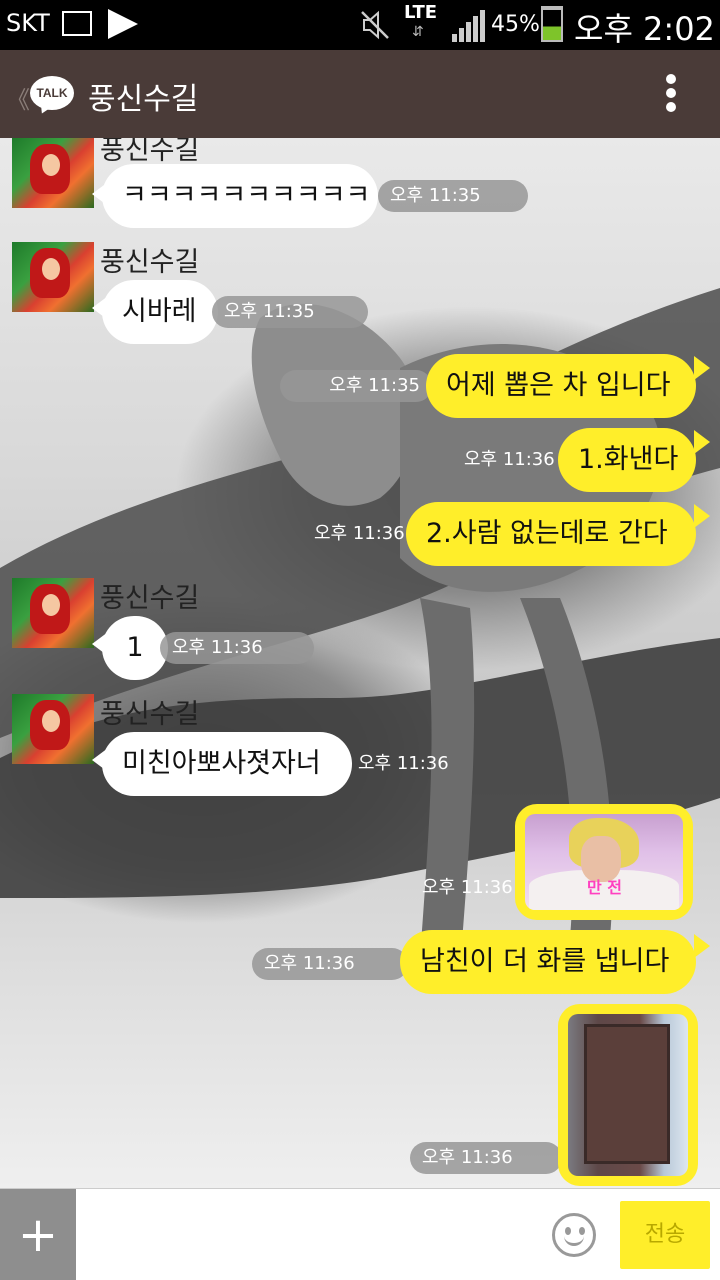 The height and width of the screenshot is (1280, 720). Describe the element at coordinates (644, 29) in the screenshot. I see `clock: 오후 2:02` at that location.